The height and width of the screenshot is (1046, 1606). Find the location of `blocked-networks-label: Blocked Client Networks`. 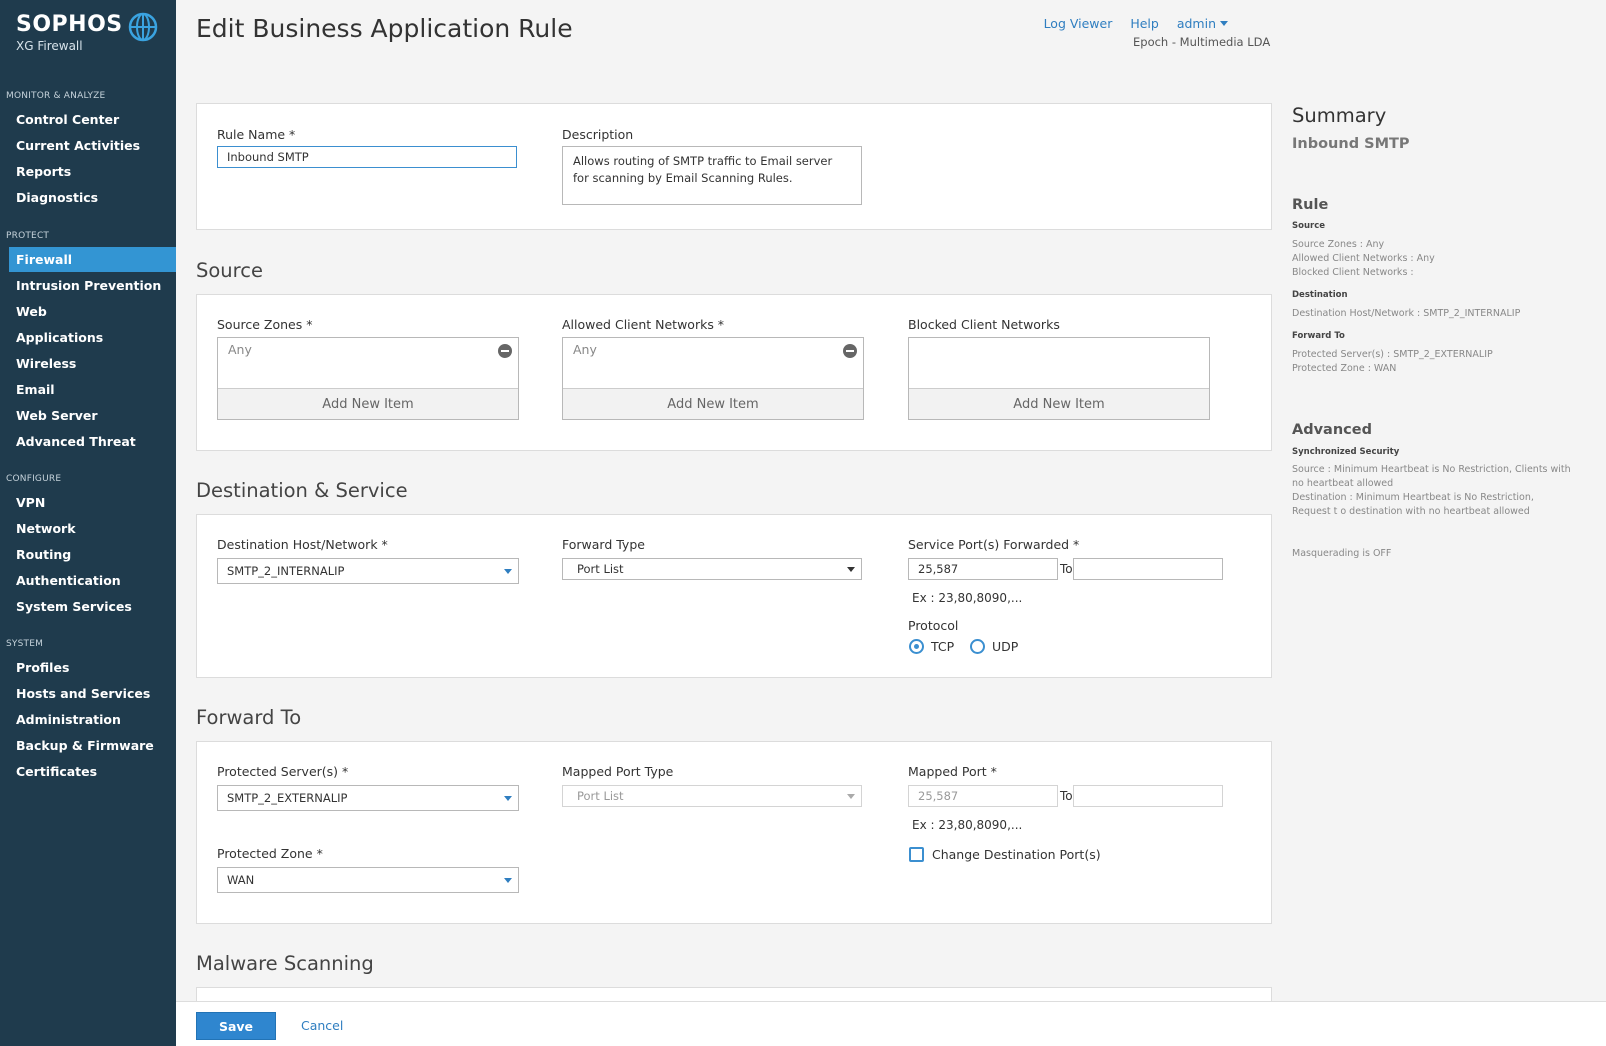

blocked-networks-label: Blocked Client Networks is located at coordinates (984, 324).